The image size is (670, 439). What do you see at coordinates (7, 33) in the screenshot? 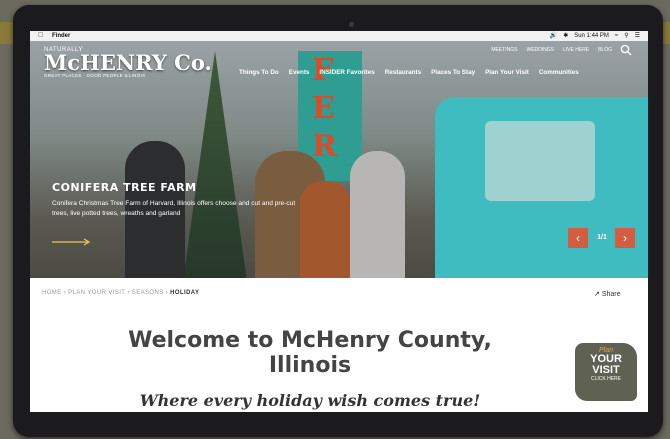
I see `background-bar-left` at bounding box center [7, 33].